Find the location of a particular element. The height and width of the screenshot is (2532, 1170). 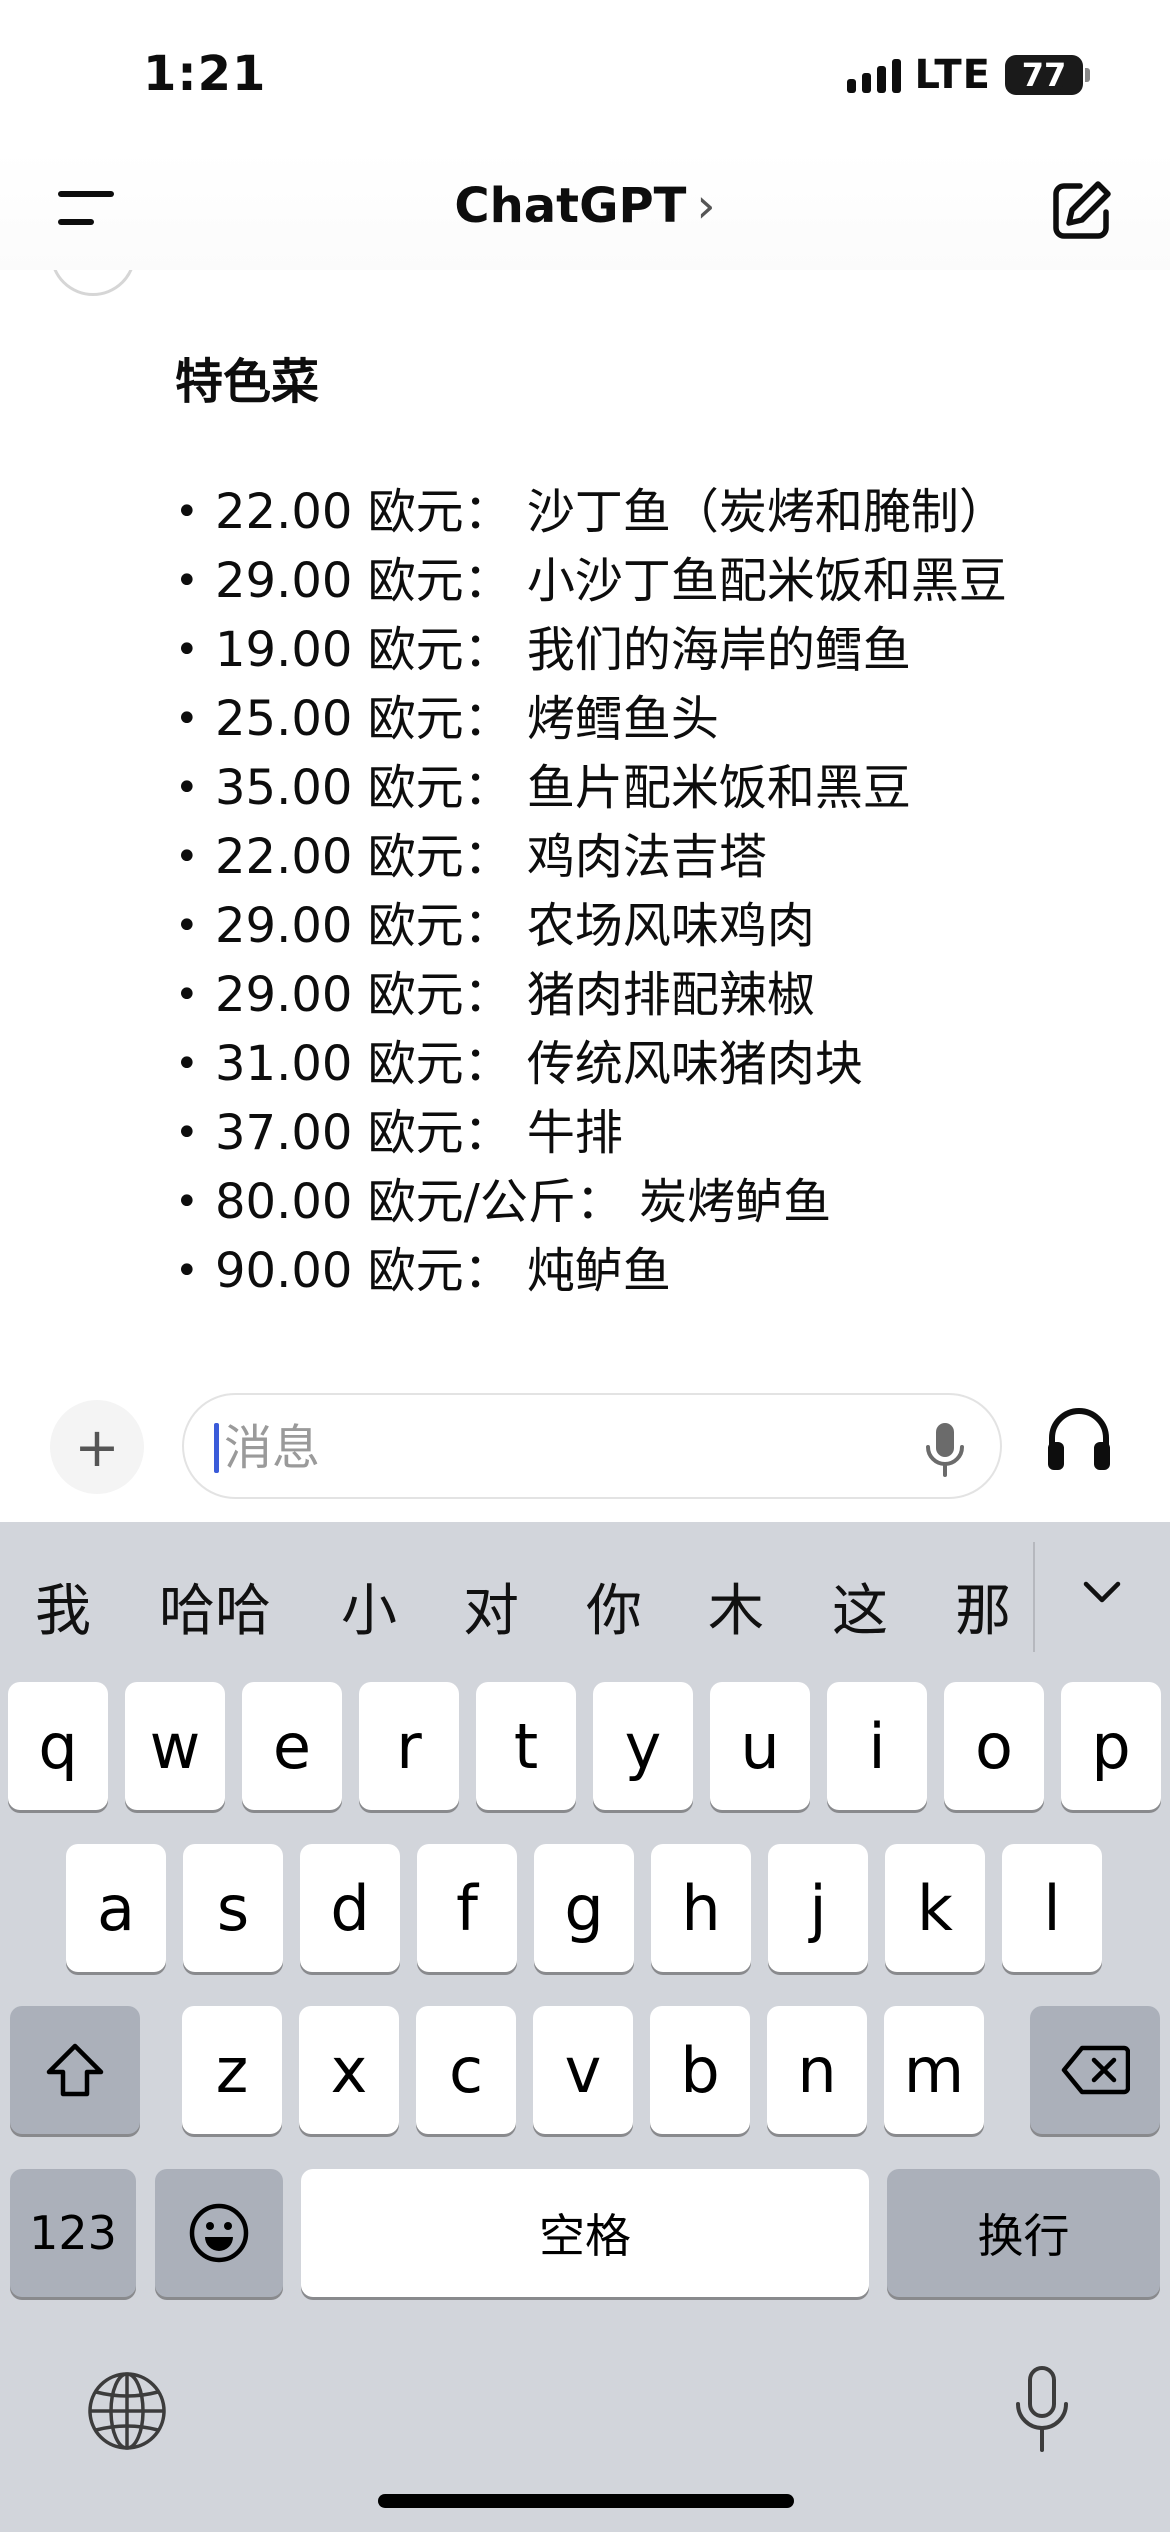

delete-key is located at coordinates (1095, 2070).